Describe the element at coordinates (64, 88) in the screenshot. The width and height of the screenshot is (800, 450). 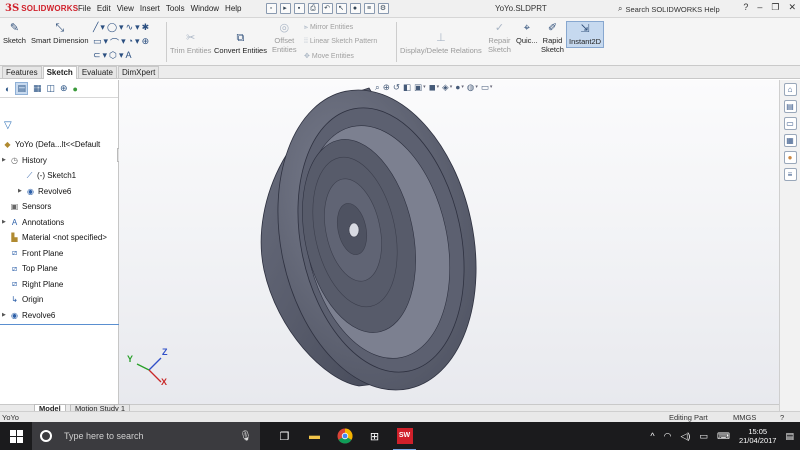
I see `dimxpert-manager-tab-icon: ⊕` at that location.